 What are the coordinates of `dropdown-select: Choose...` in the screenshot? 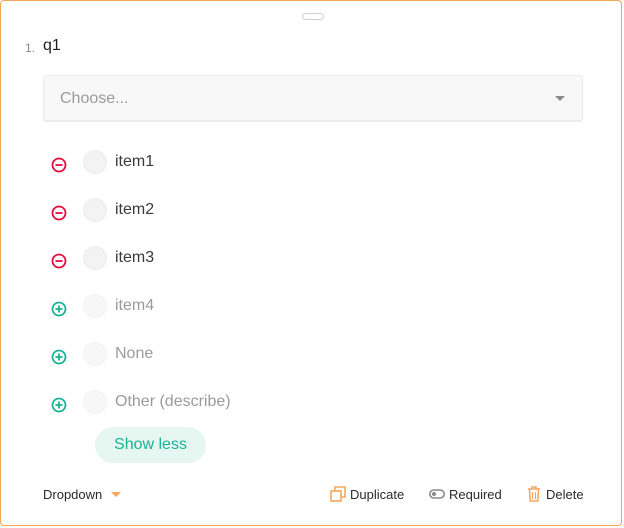 It's located at (313, 98).